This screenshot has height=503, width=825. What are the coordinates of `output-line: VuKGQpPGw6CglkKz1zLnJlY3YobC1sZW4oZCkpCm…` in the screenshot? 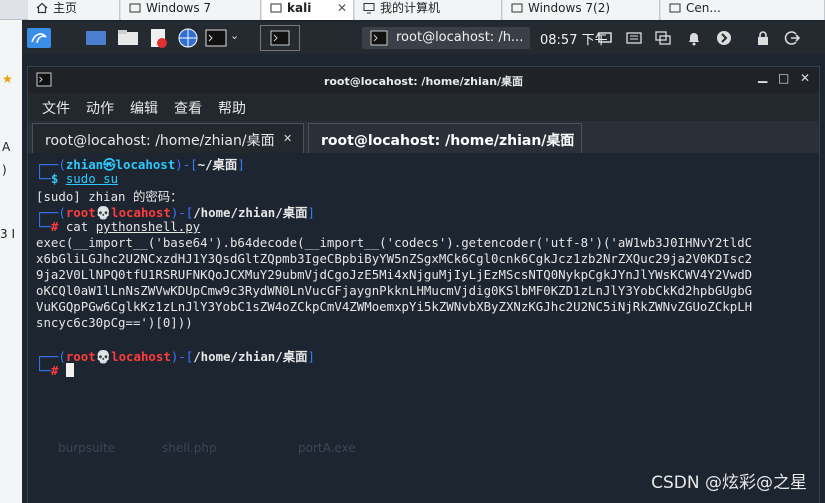 It's located at (394, 306).